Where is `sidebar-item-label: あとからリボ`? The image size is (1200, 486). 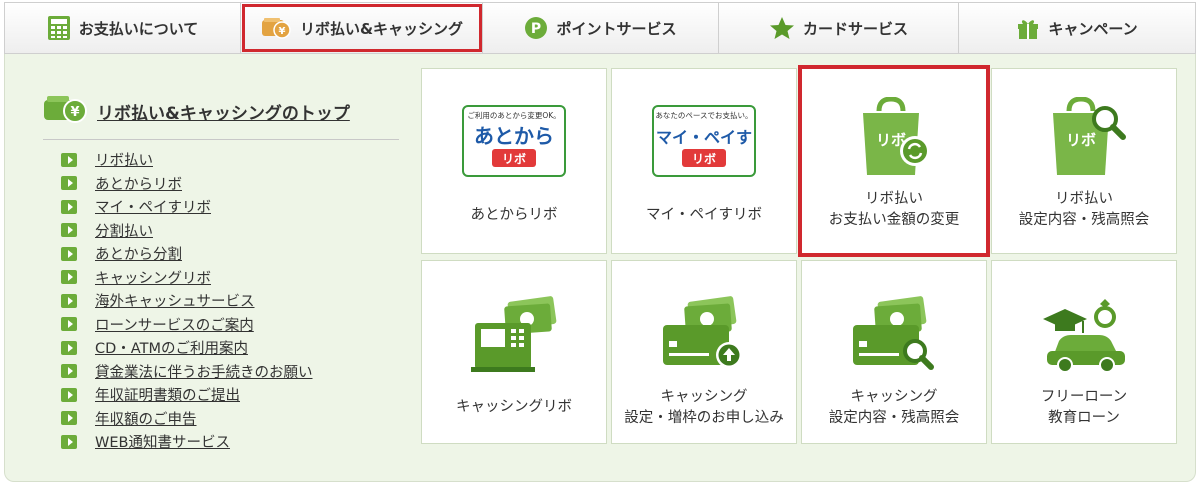
sidebar-item-label: あとからリボ is located at coordinates (138, 183).